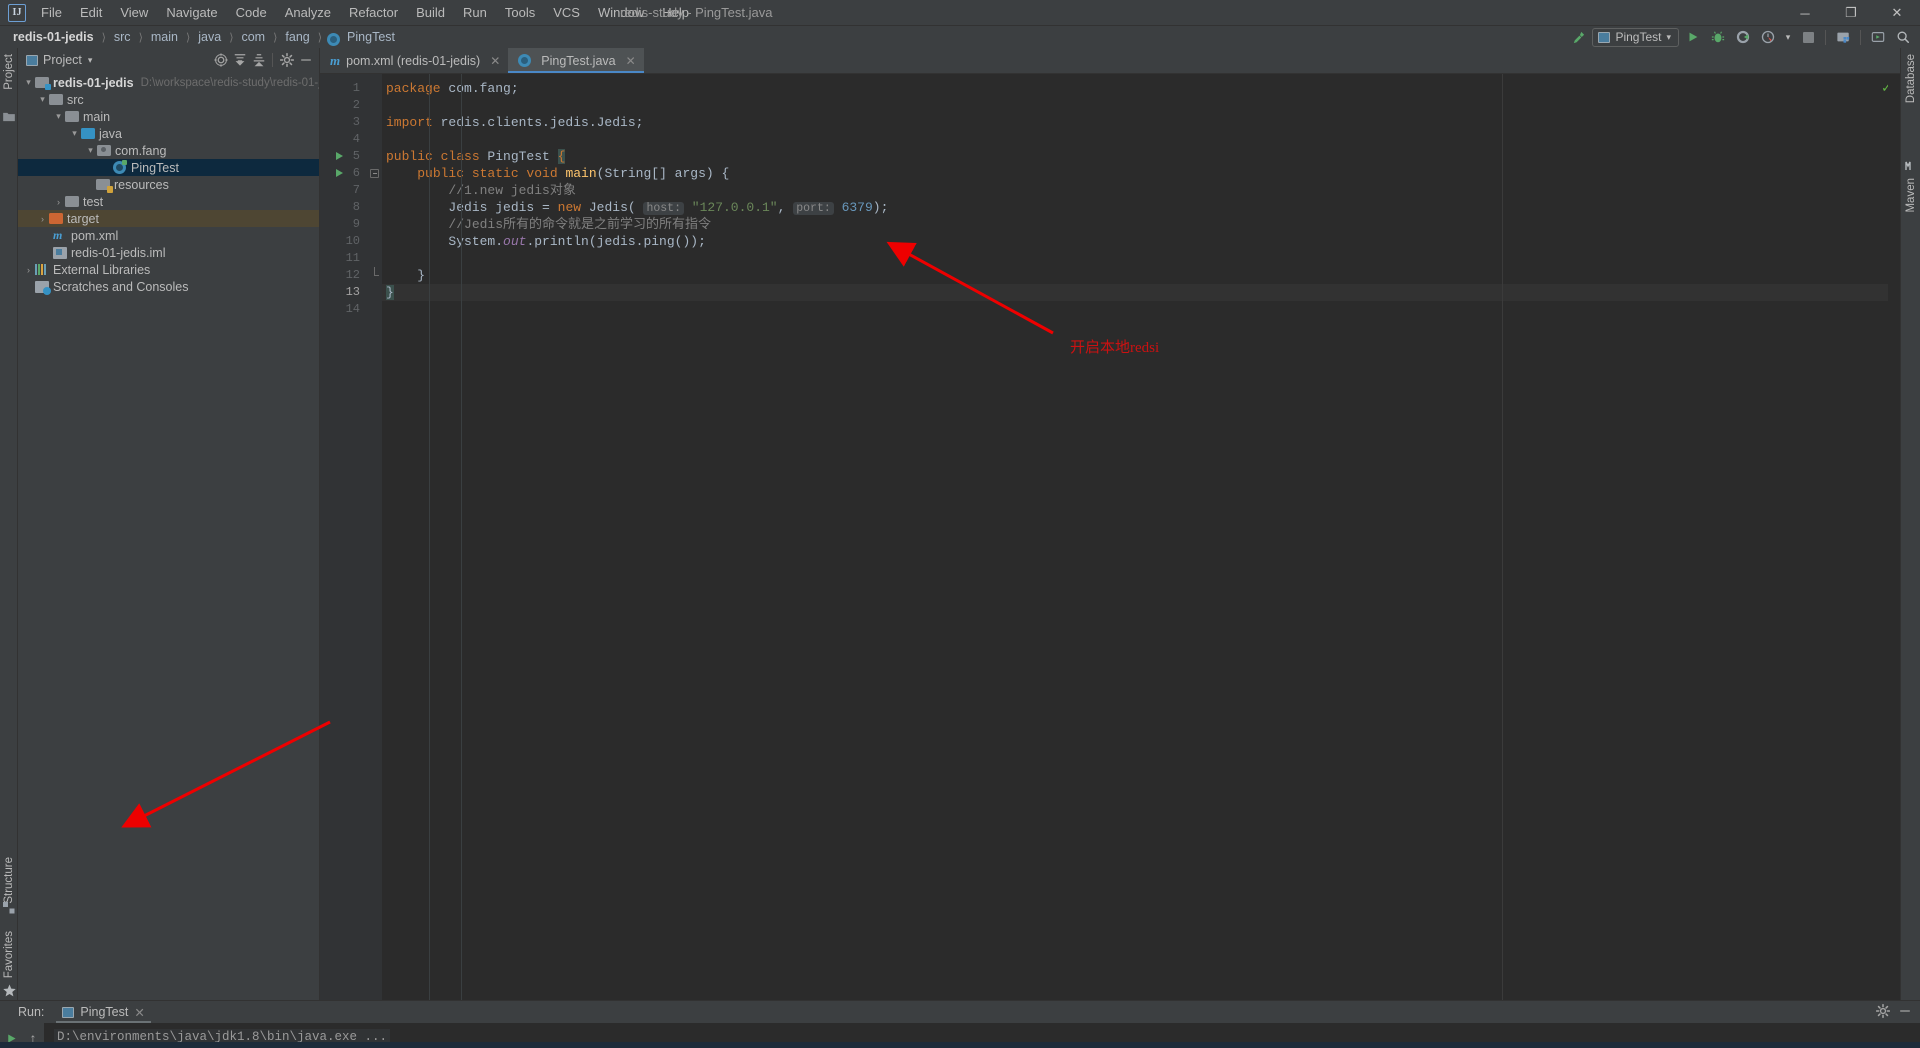 The width and height of the screenshot is (1920, 1048). What do you see at coordinates (373, 12) in the screenshot?
I see `menu-refactor: Refactor` at bounding box center [373, 12].